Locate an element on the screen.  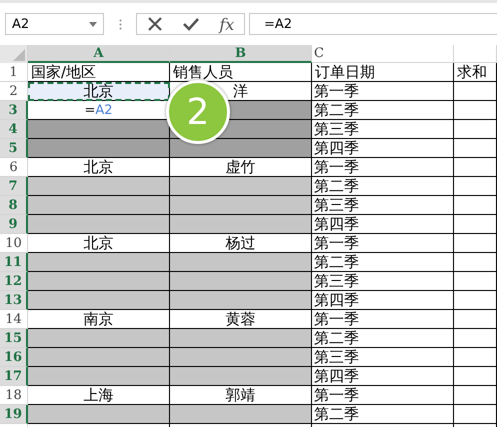
column-header: B is located at coordinates (241, 54).